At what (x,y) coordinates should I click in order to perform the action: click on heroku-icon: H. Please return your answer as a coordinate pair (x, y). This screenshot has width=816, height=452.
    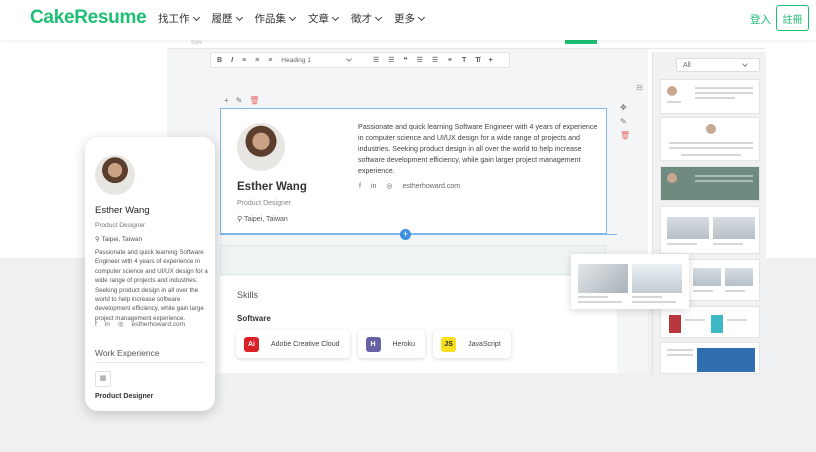
    Looking at the image, I should click on (373, 344).